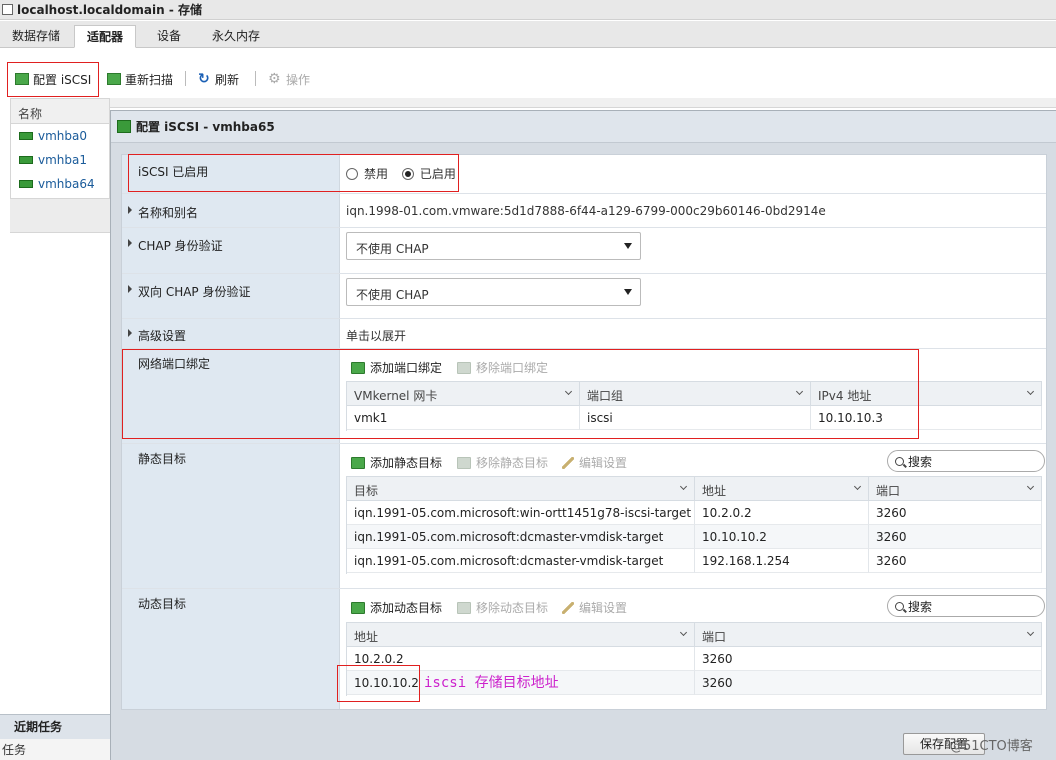 This screenshot has height=760, width=1056. What do you see at coordinates (396, 607) in the screenshot?
I see `add-dynamic-target-button: 添加动态目标` at bounding box center [396, 607].